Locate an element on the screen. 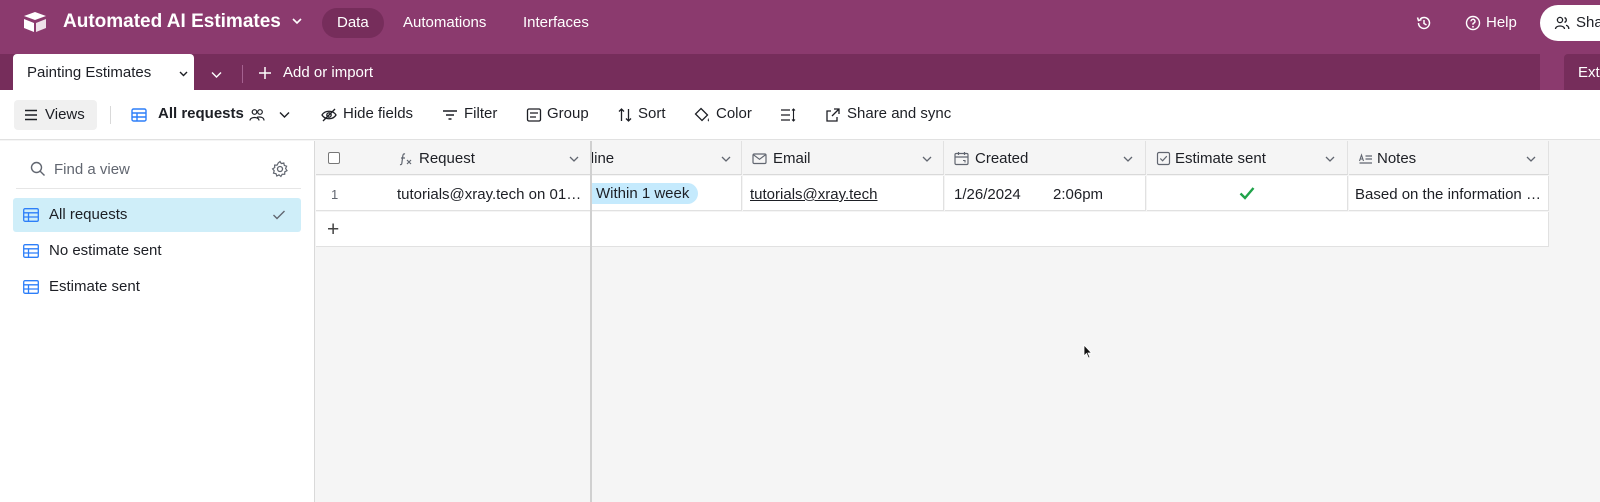 The height and width of the screenshot is (502, 1600). notes-text: Based on the information provided is located at coordinates (1449, 194).